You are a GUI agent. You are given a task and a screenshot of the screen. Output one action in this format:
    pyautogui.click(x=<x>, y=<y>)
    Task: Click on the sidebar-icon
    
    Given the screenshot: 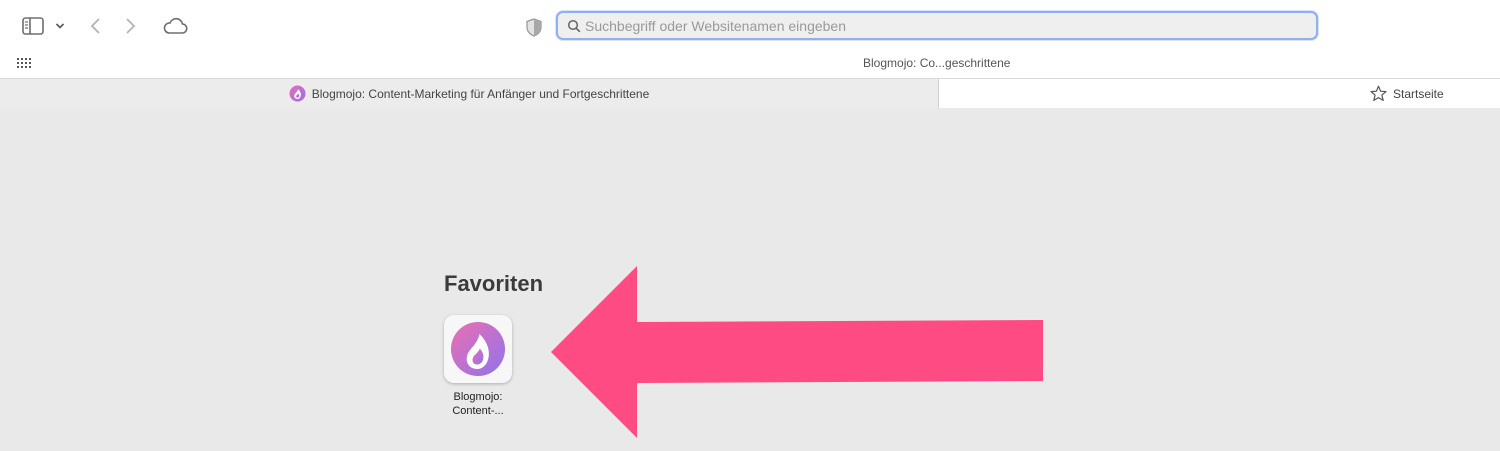 What is the action you would take?
    pyautogui.click(x=33, y=26)
    